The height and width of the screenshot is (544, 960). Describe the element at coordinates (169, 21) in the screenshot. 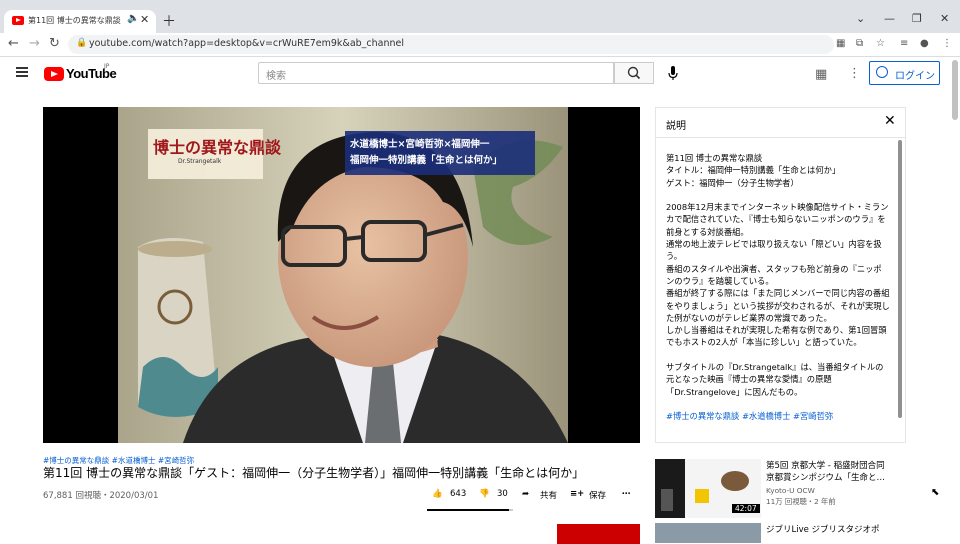

I see `new-tab-icon: ＋` at that location.